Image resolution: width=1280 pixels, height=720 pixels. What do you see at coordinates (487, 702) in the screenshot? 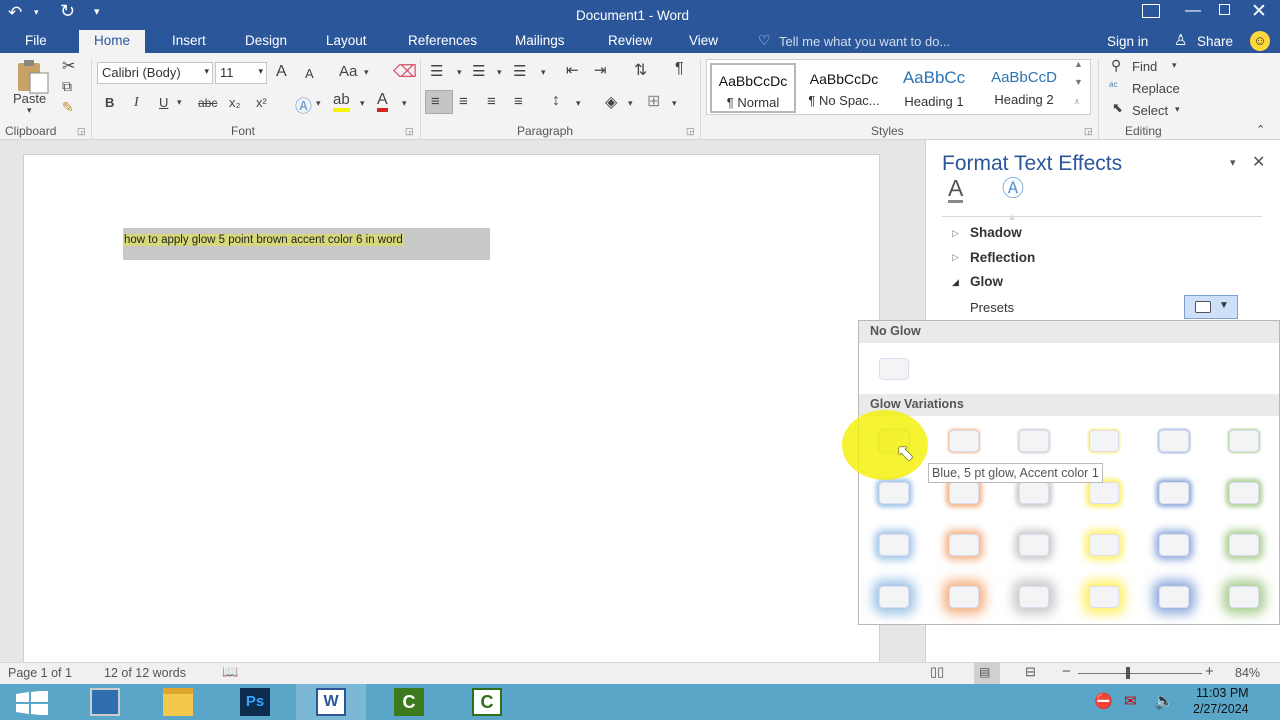
I see `taskbar-camtasia-2: C` at bounding box center [487, 702].